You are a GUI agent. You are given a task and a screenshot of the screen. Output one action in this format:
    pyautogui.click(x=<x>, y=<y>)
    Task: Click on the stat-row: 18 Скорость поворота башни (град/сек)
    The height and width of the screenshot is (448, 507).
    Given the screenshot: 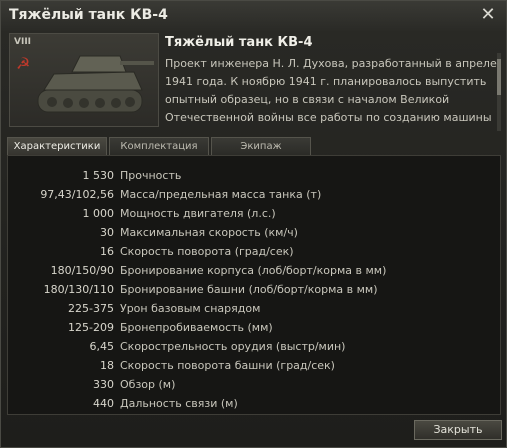 What is the action you would take?
    pyautogui.click(x=253, y=366)
    